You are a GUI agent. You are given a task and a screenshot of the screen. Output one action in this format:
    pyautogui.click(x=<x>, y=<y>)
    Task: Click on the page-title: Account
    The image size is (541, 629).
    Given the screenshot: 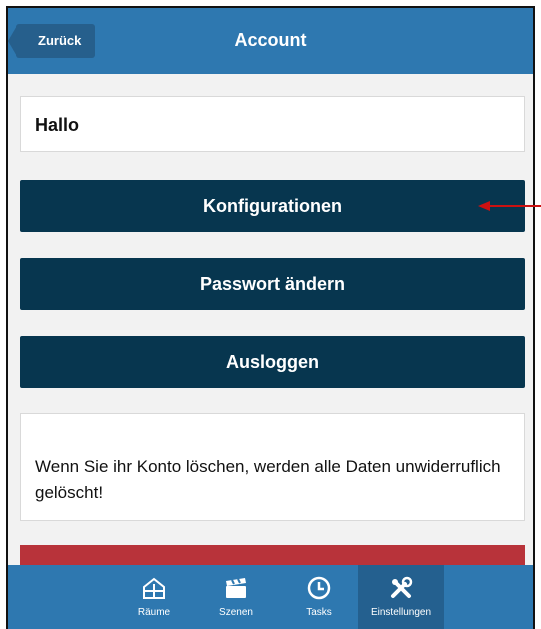 What is the action you would take?
    pyautogui.click(x=270, y=40)
    